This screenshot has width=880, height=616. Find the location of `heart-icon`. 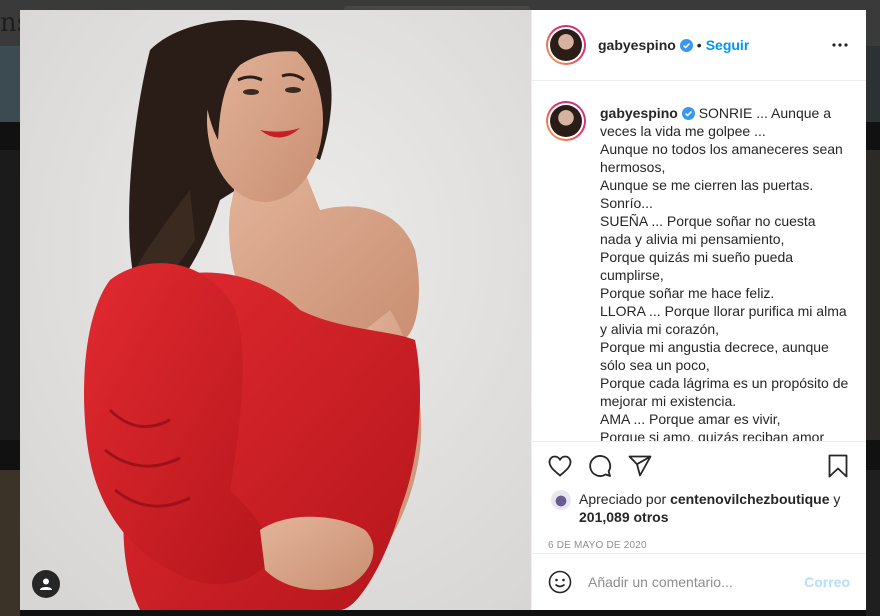

heart-icon is located at coordinates (560, 466).